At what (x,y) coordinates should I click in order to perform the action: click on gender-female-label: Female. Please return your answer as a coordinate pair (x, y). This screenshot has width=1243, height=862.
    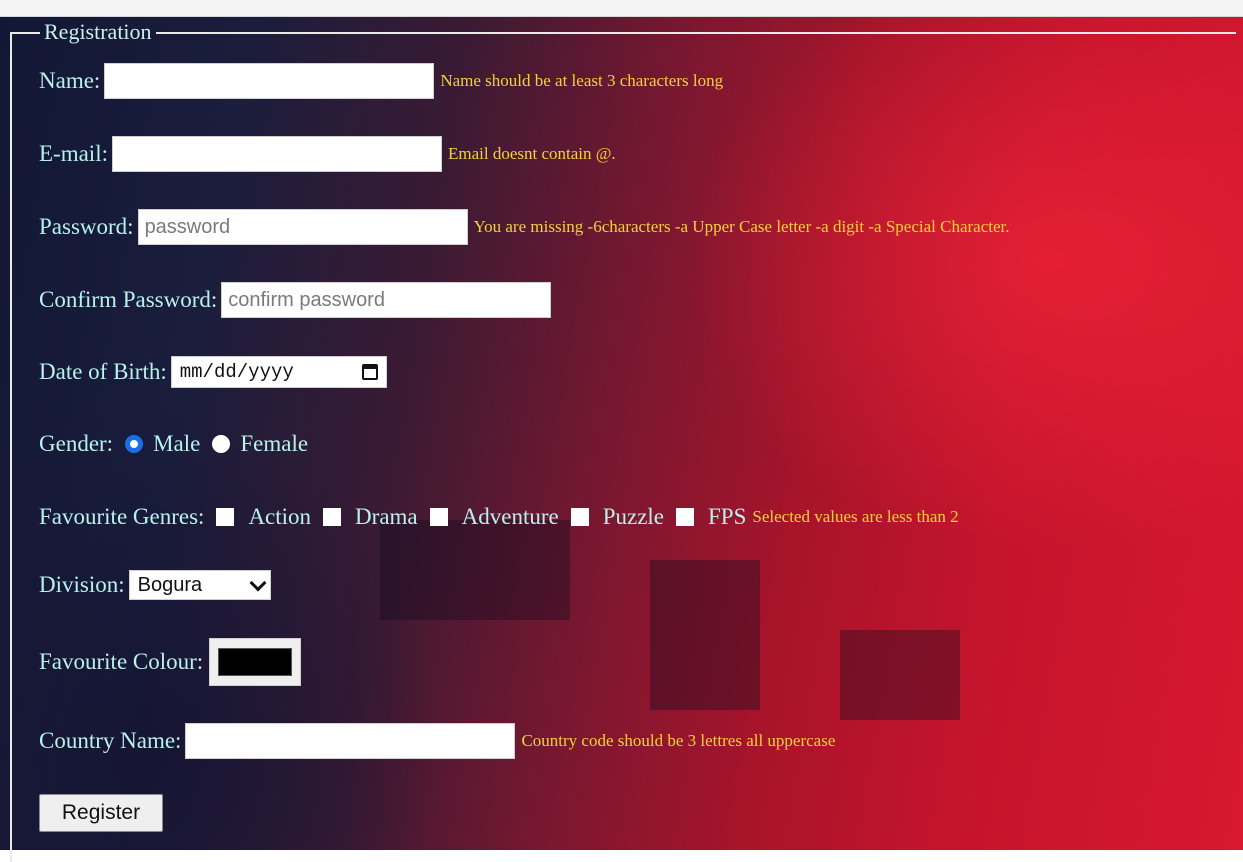
    Looking at the image, I should click on (274, 444).